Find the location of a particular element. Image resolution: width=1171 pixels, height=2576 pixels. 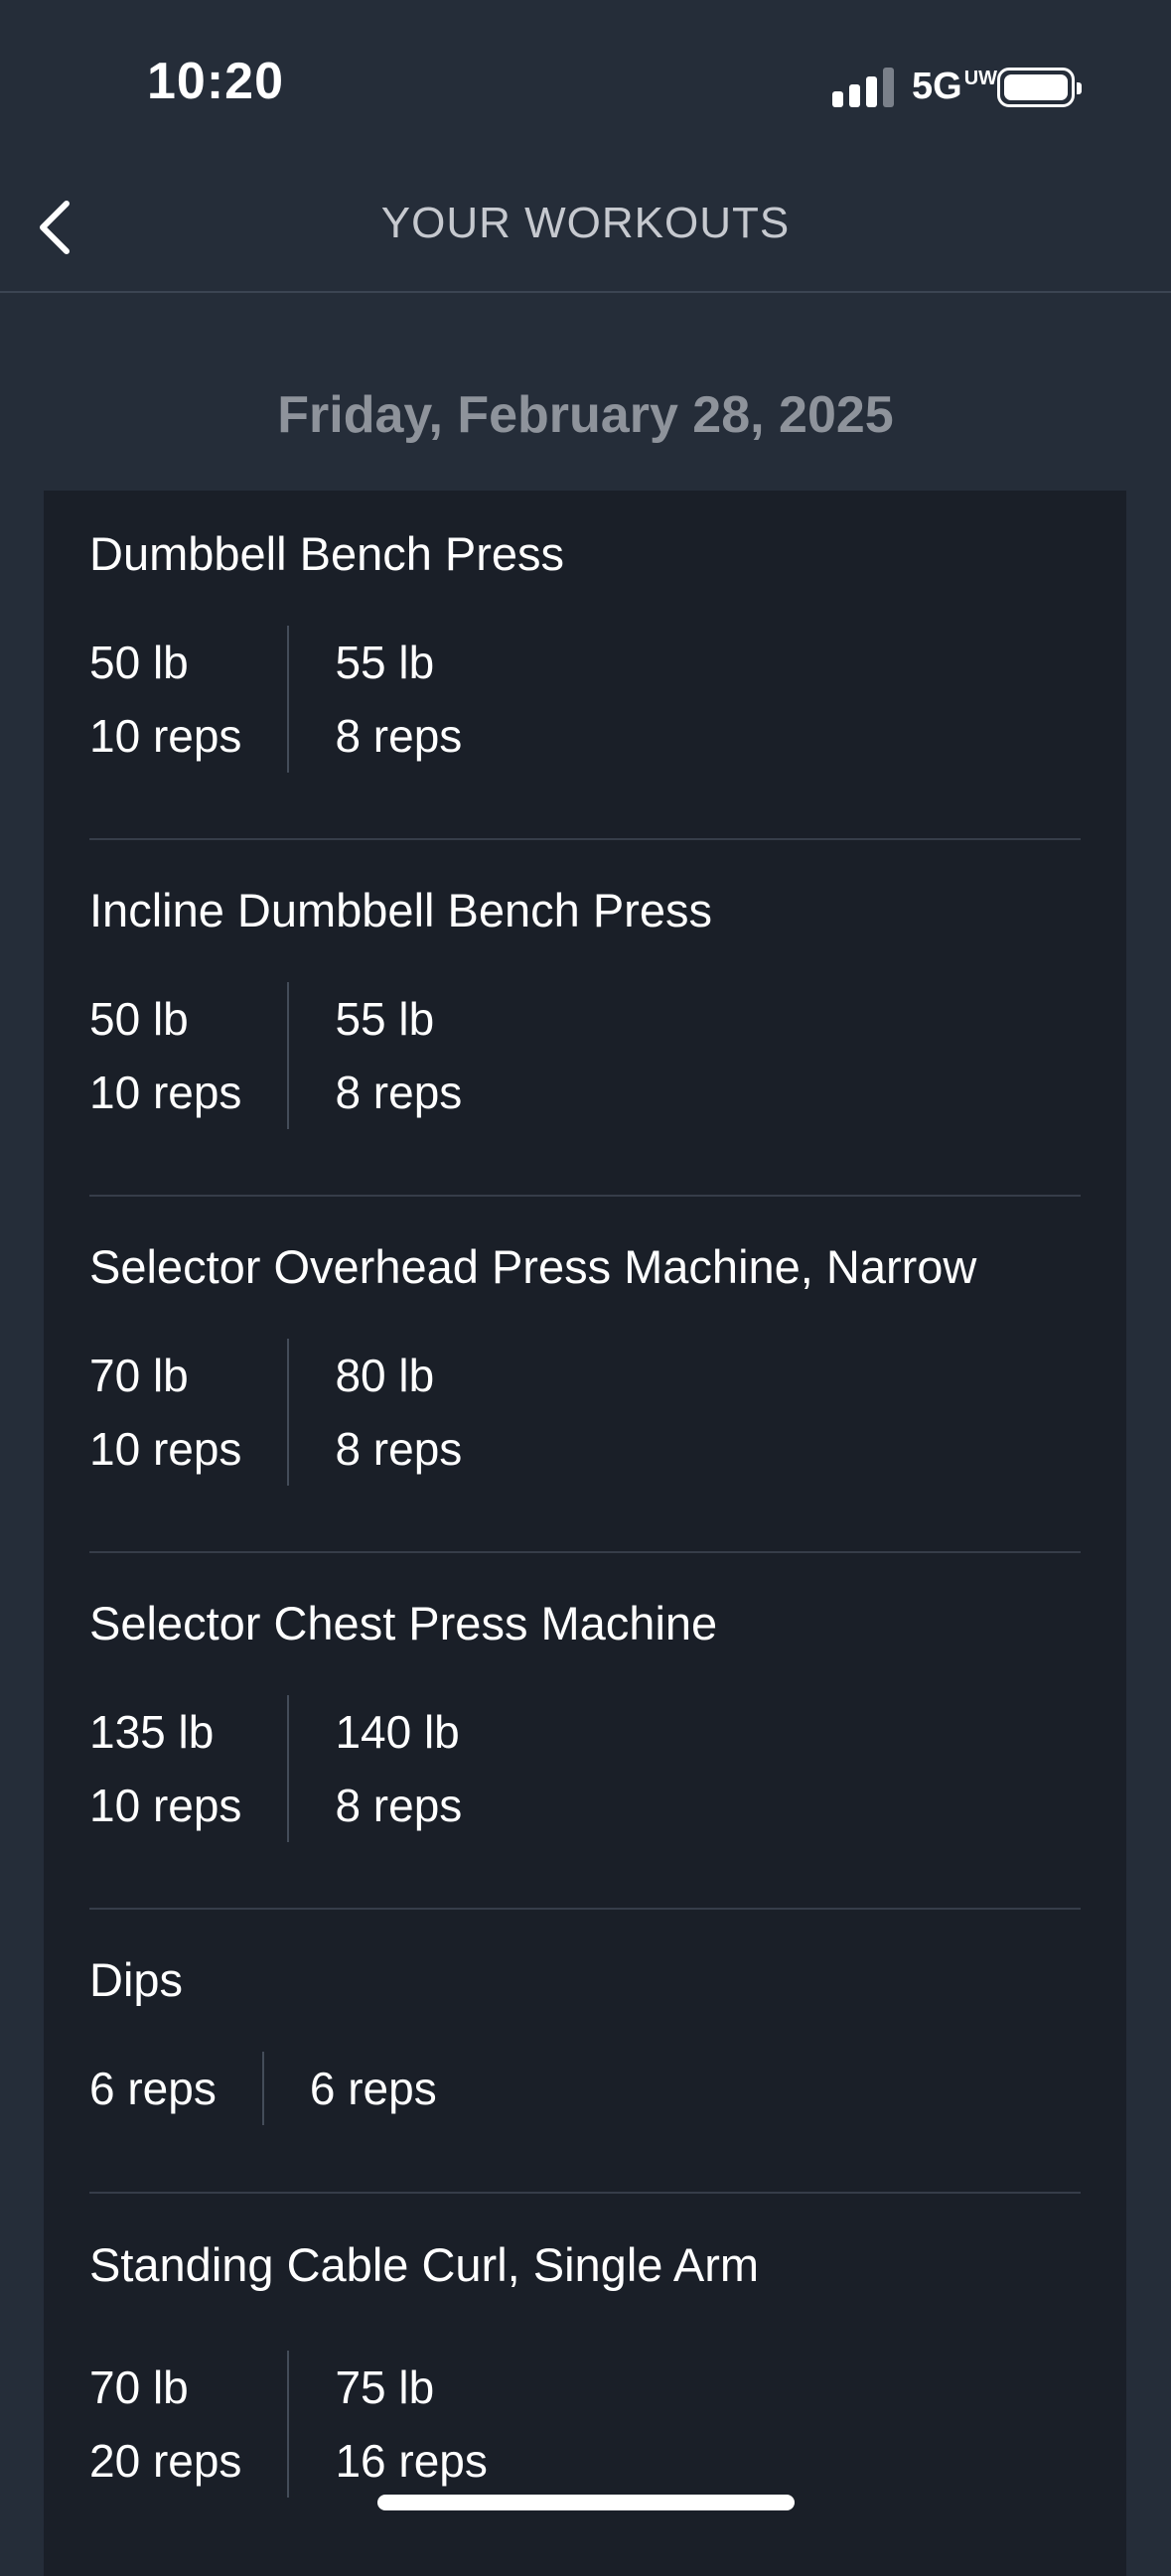

workout-date: Friday, February 28, 2025 is located at coordinates (585, 415).